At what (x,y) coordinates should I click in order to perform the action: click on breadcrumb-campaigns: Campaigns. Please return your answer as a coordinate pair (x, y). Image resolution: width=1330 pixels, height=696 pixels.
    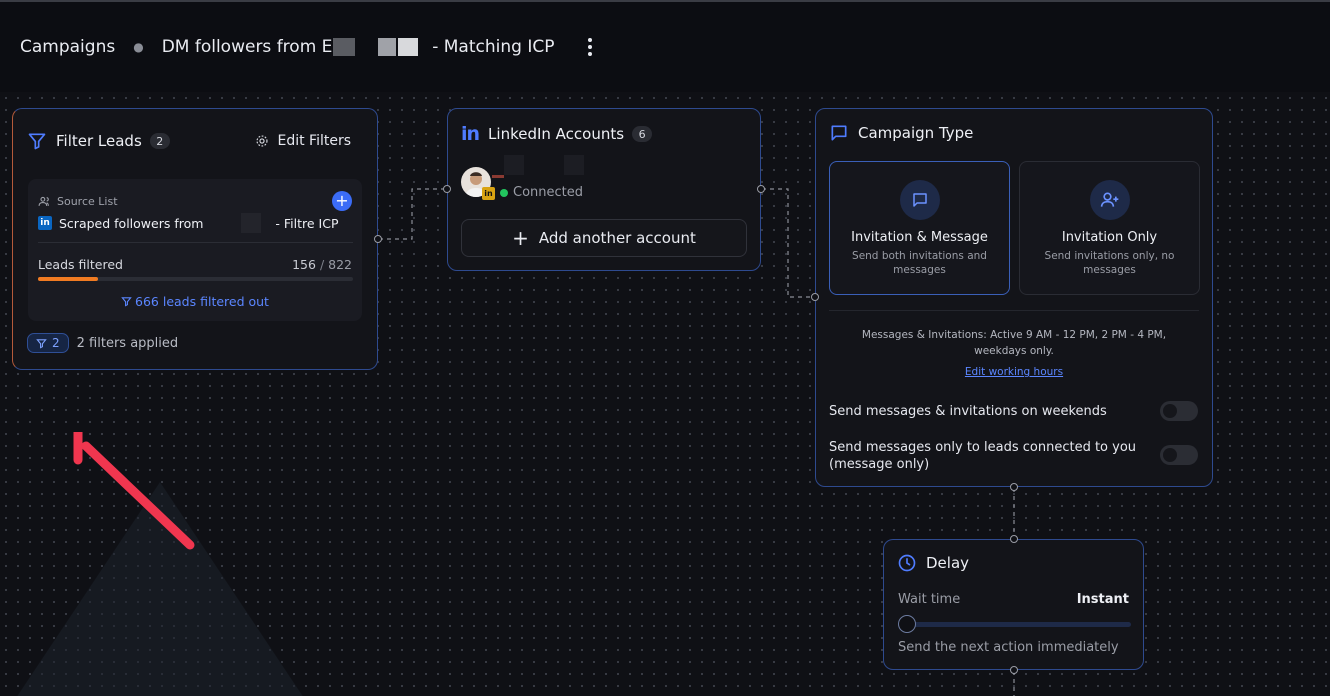
    Looking at the image, I should click on (67, 47).